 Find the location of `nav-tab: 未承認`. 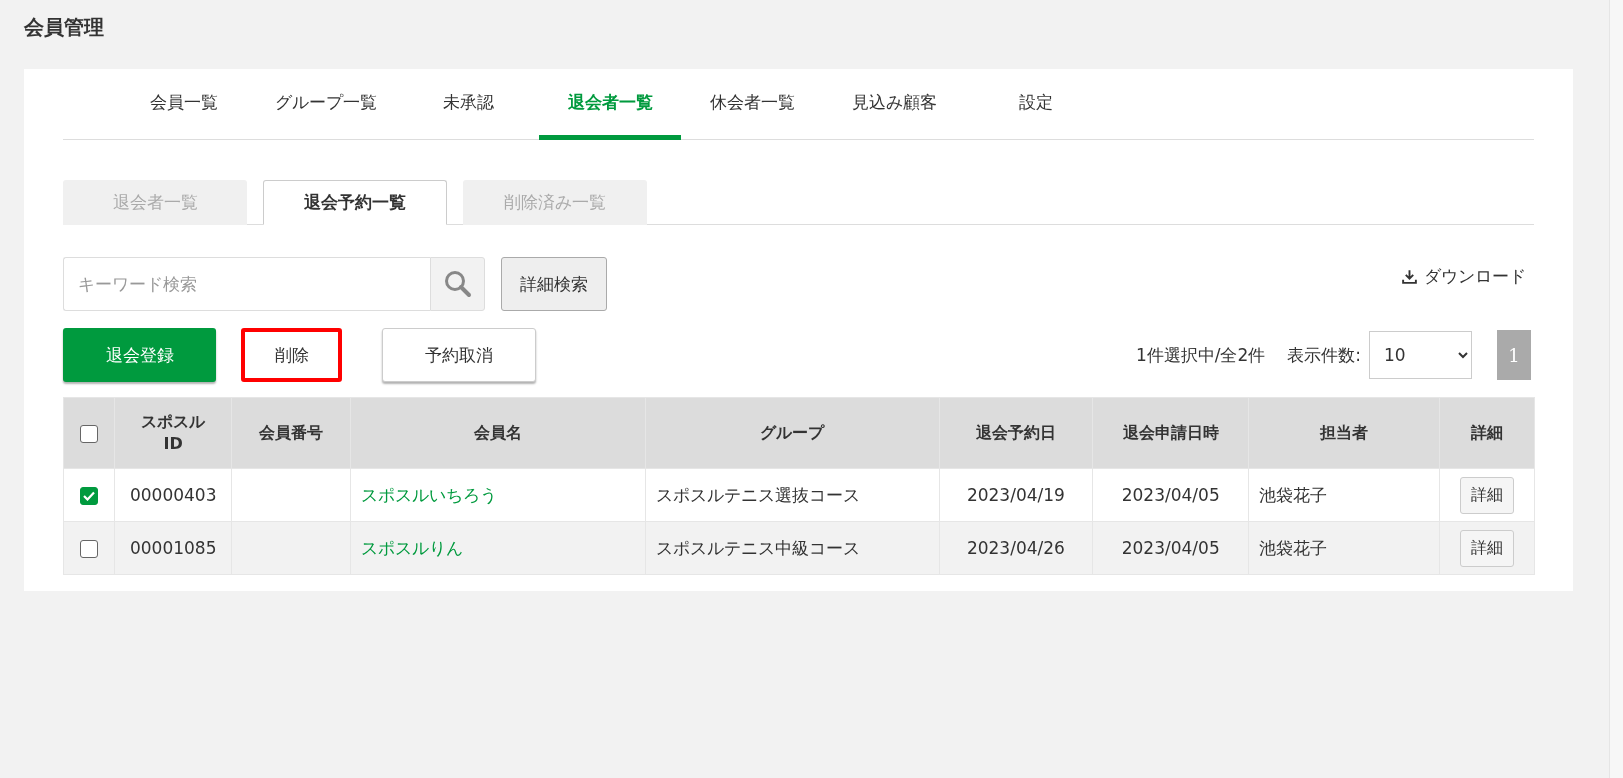

nav-tab: 未承認 is located at coordinates (468, 104).